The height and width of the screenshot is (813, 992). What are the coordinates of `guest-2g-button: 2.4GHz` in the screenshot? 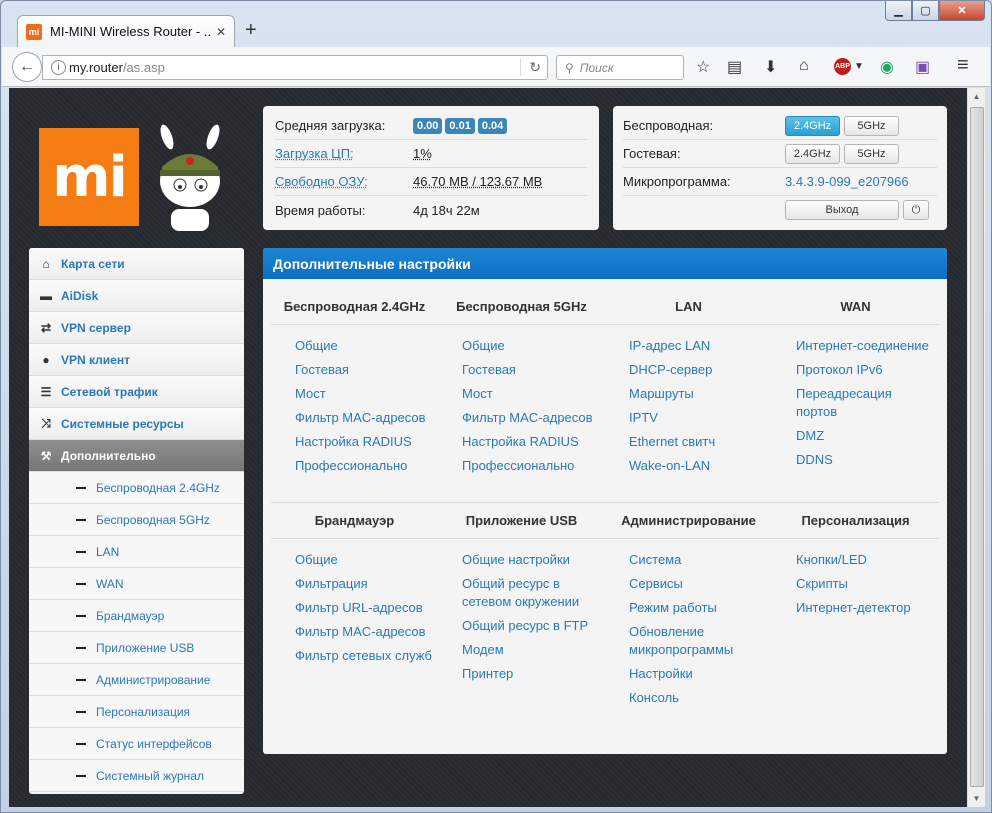 It's located at (812, 153).